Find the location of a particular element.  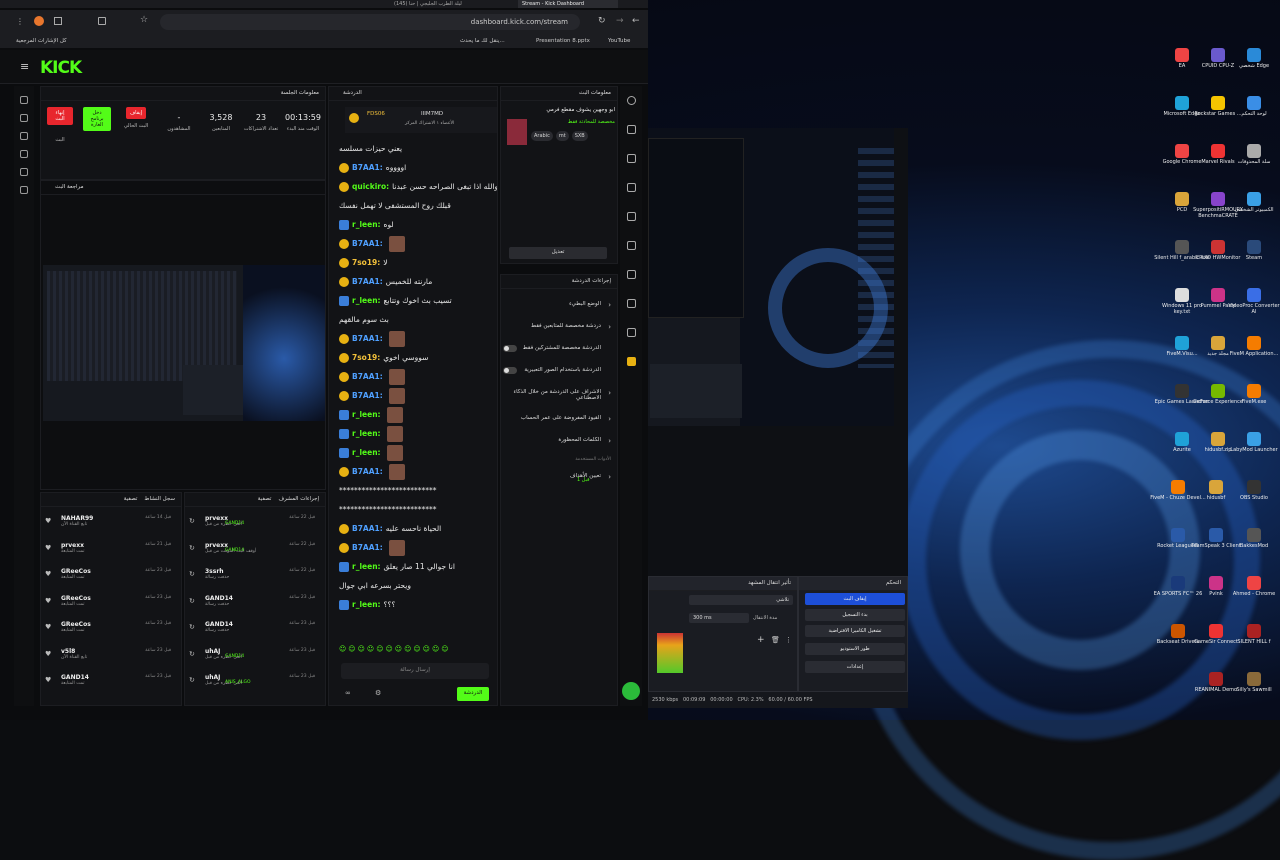

chat-action-item: الدردشة مخصصة للمشتركين فقط is located at coordinates (552, 348).